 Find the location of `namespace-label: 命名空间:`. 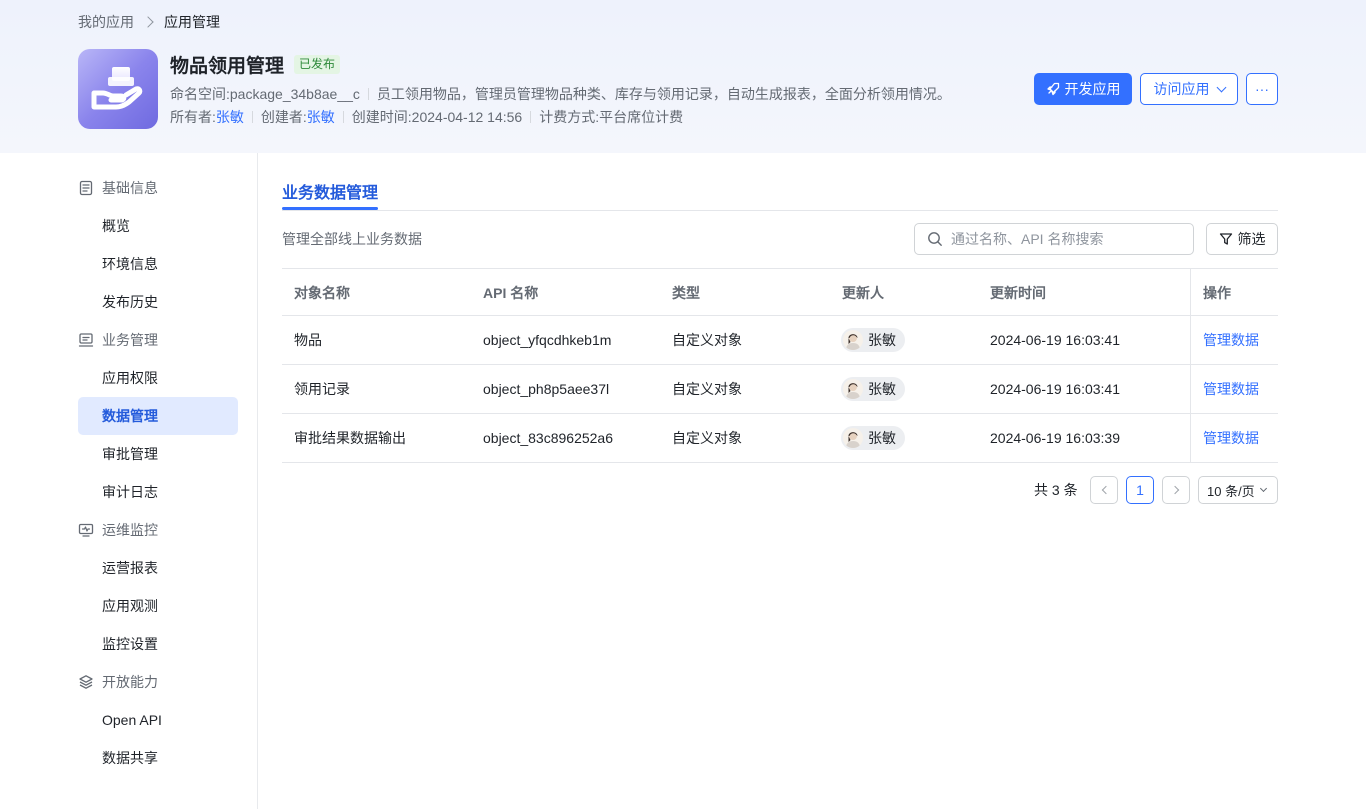

namespace-label: 命名空间: is located at coordinates (200, 94).